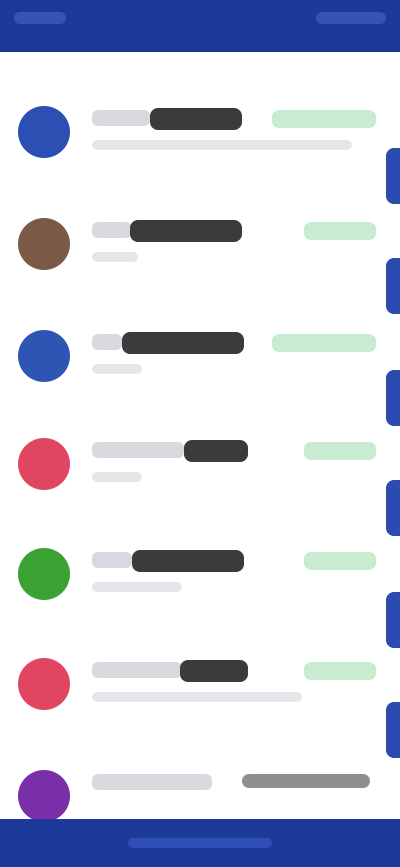  Describe the element at coordinates (200, 20) in the screenshot. I see `status-bar` at that location.